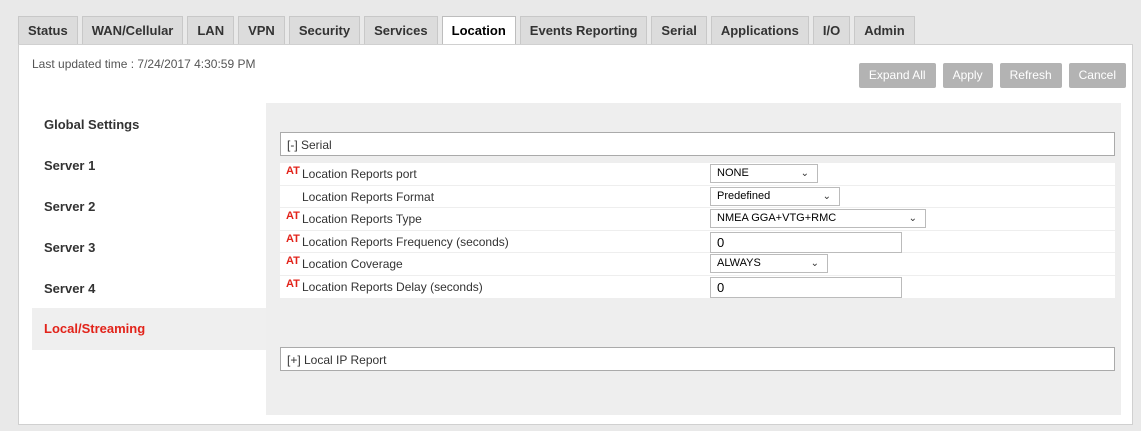 This screenshot has width=1141, height=431. Describe the element at coordinates (764, 173) in the screenshot. I see `location-reports-port-select: NONE ⌄` at that location.